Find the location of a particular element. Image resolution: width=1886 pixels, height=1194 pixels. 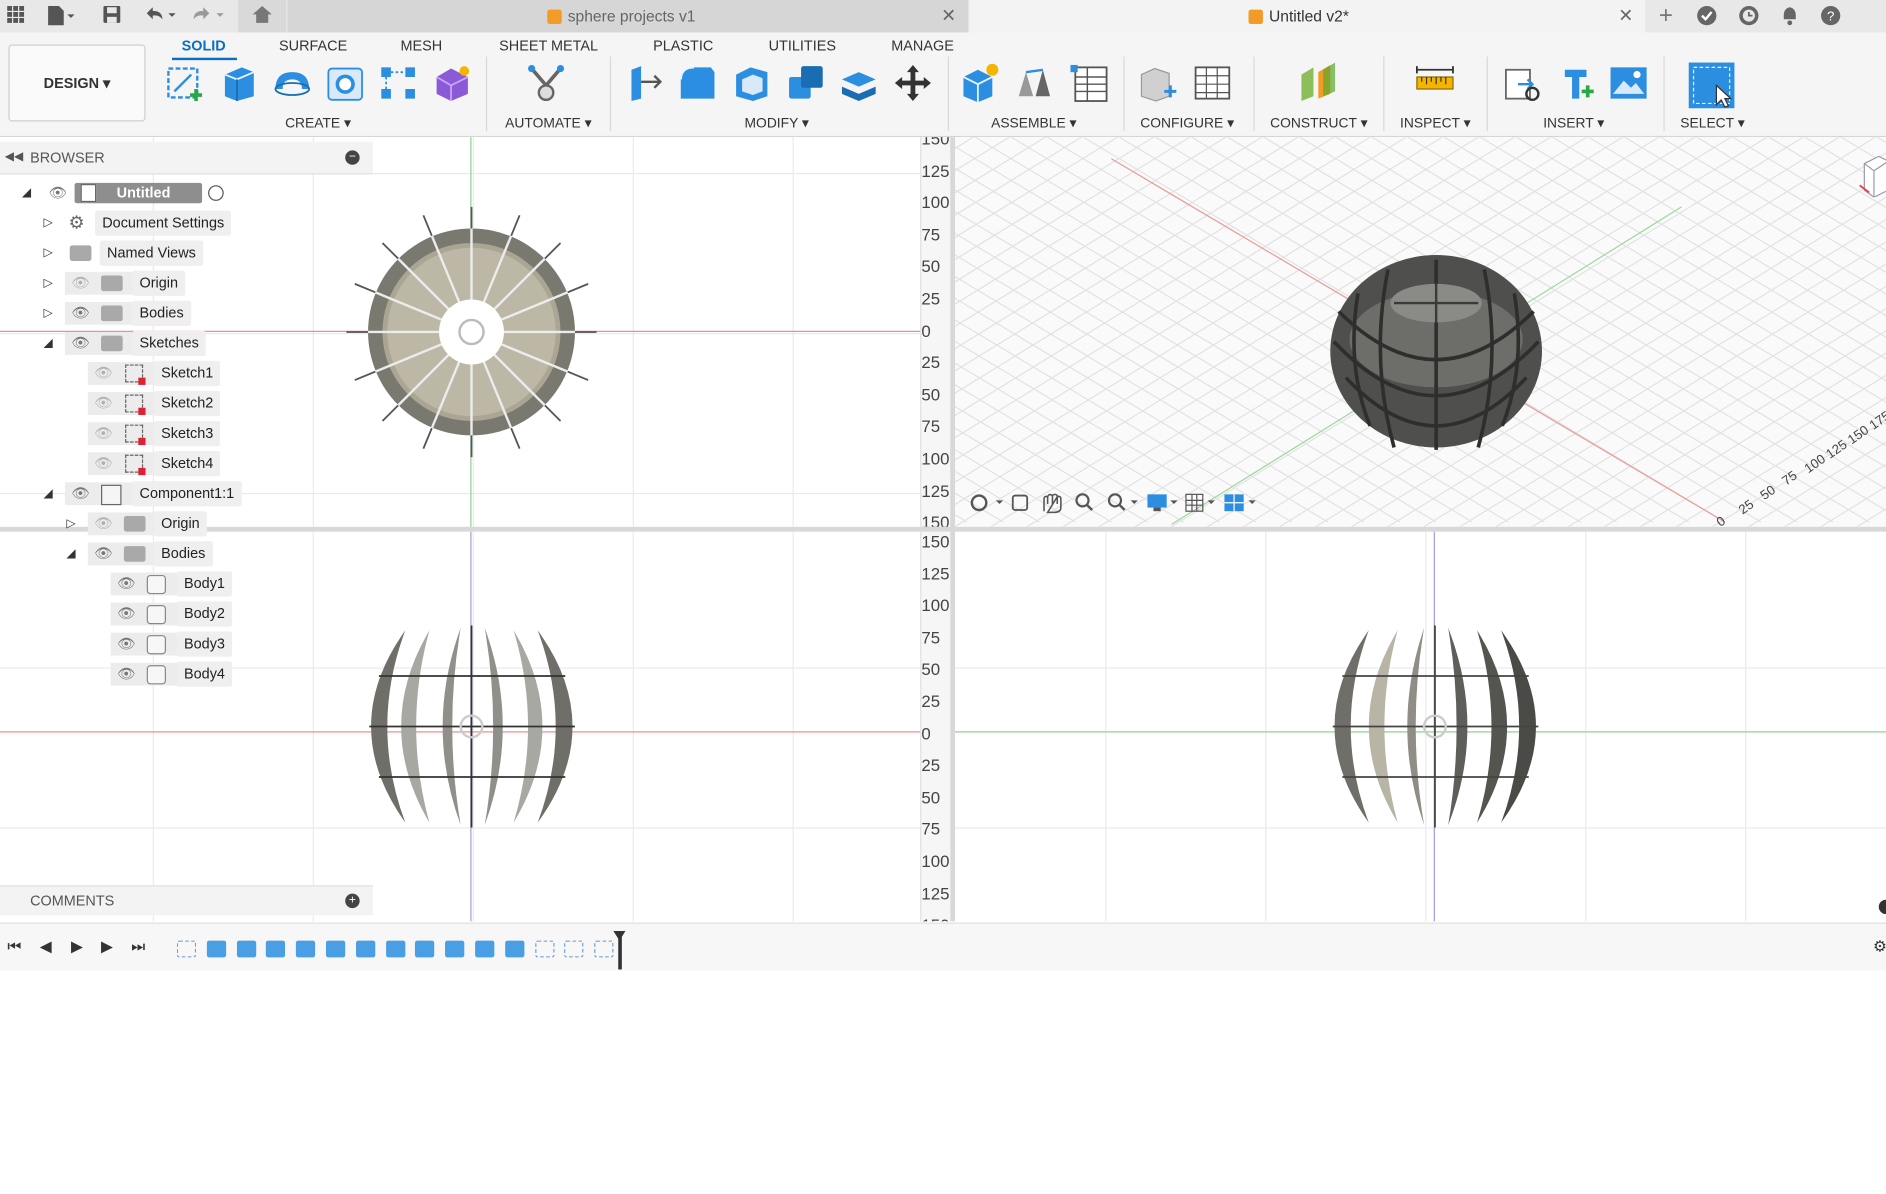

hole-icon is located at coordinates (345, 83).